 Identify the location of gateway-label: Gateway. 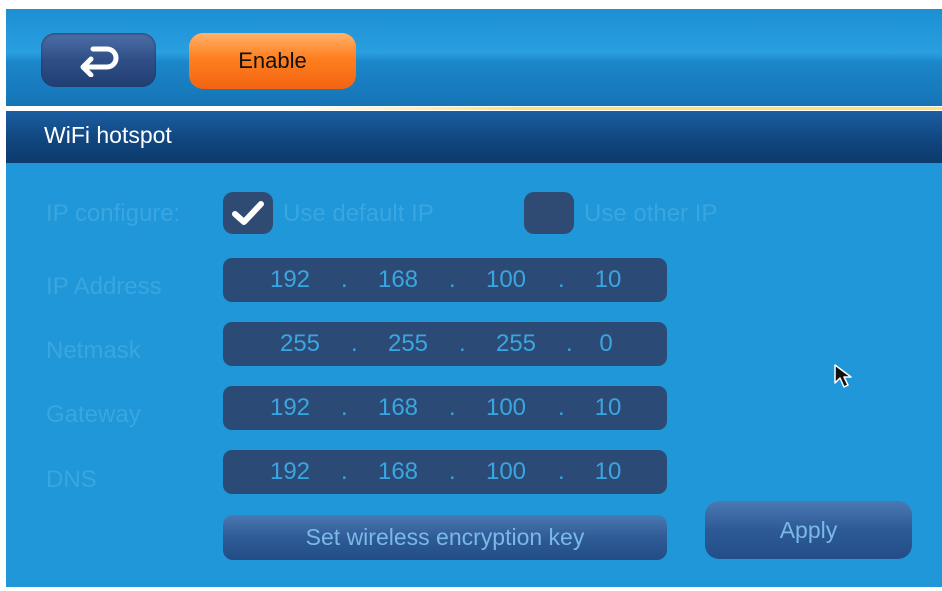
(93, 414).